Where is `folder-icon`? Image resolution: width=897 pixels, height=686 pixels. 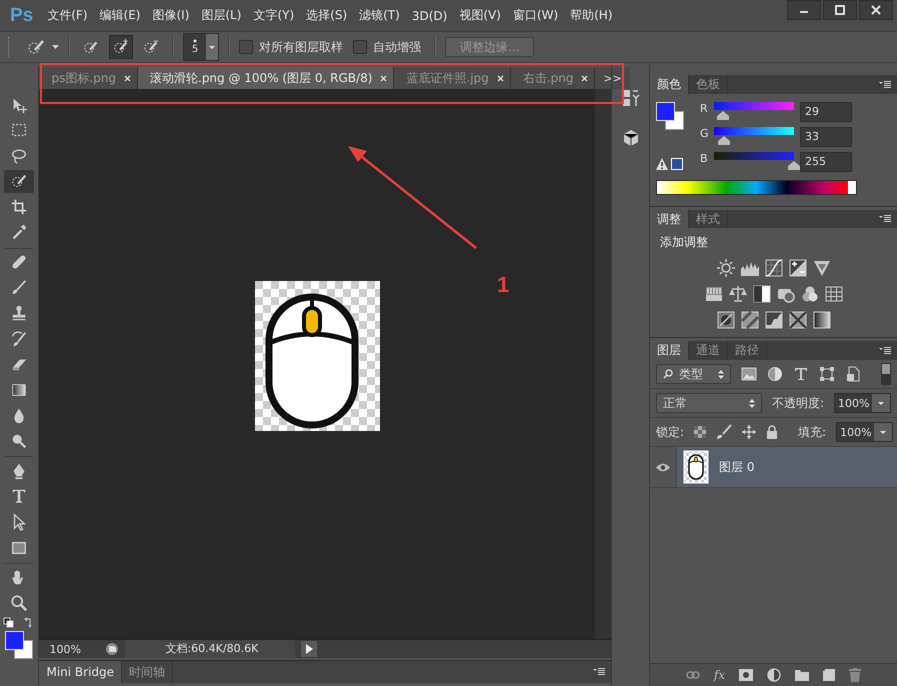 folder-icon is located at coordinates (802, 675).